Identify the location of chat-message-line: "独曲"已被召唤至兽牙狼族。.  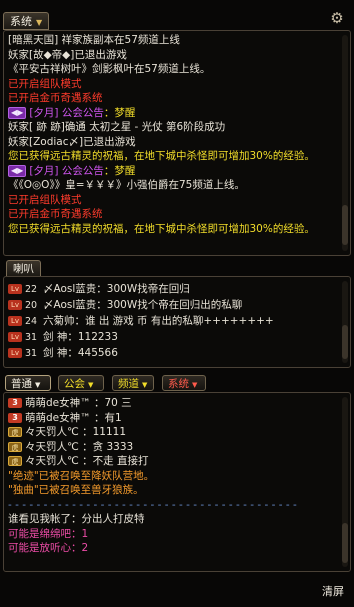
(177, 490).